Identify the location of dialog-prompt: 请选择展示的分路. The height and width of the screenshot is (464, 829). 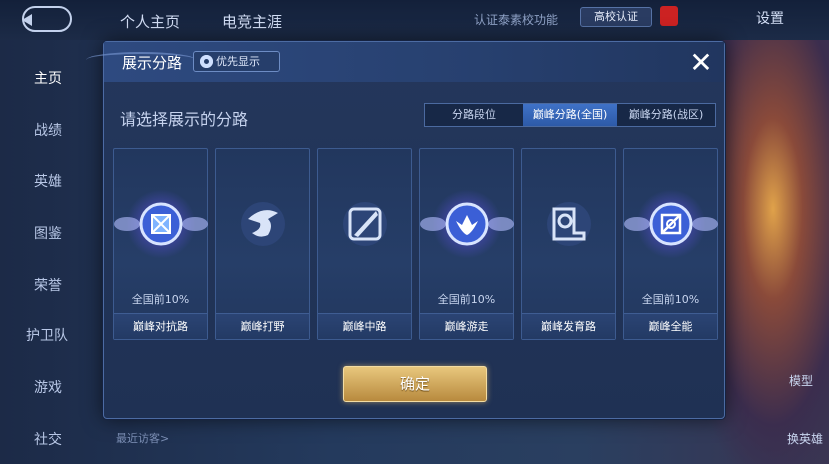
(184, 119).